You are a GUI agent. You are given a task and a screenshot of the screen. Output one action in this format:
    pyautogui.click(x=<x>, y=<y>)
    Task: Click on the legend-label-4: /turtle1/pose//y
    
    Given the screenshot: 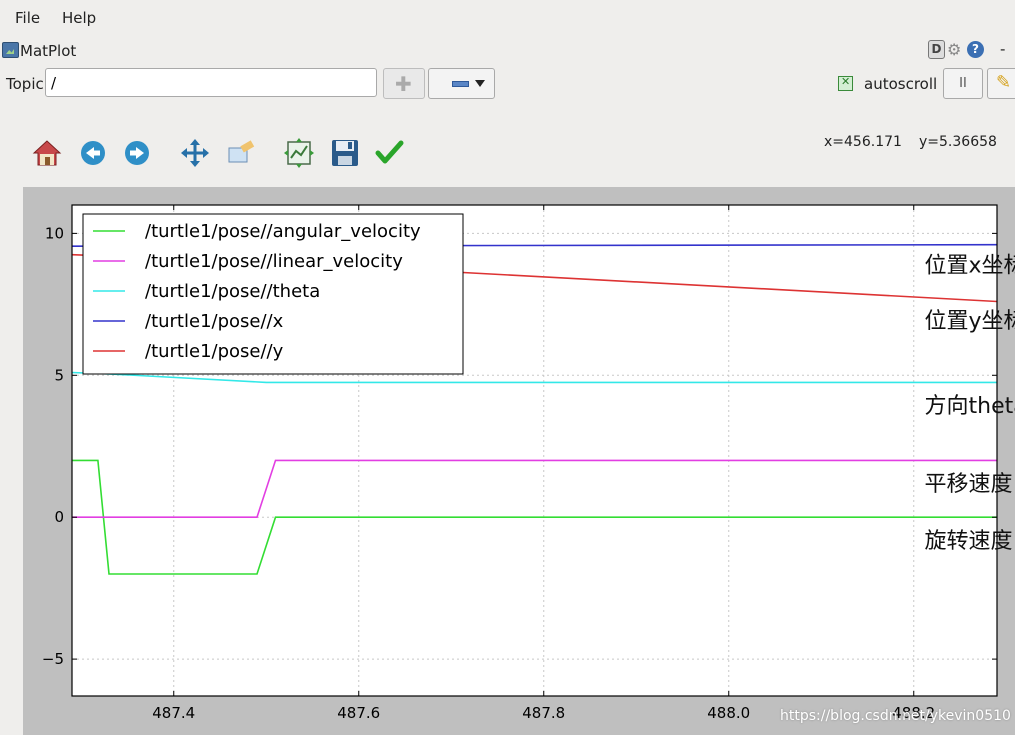 What is the action you would take?
    pyautogui.click(x=214, y=351)
    